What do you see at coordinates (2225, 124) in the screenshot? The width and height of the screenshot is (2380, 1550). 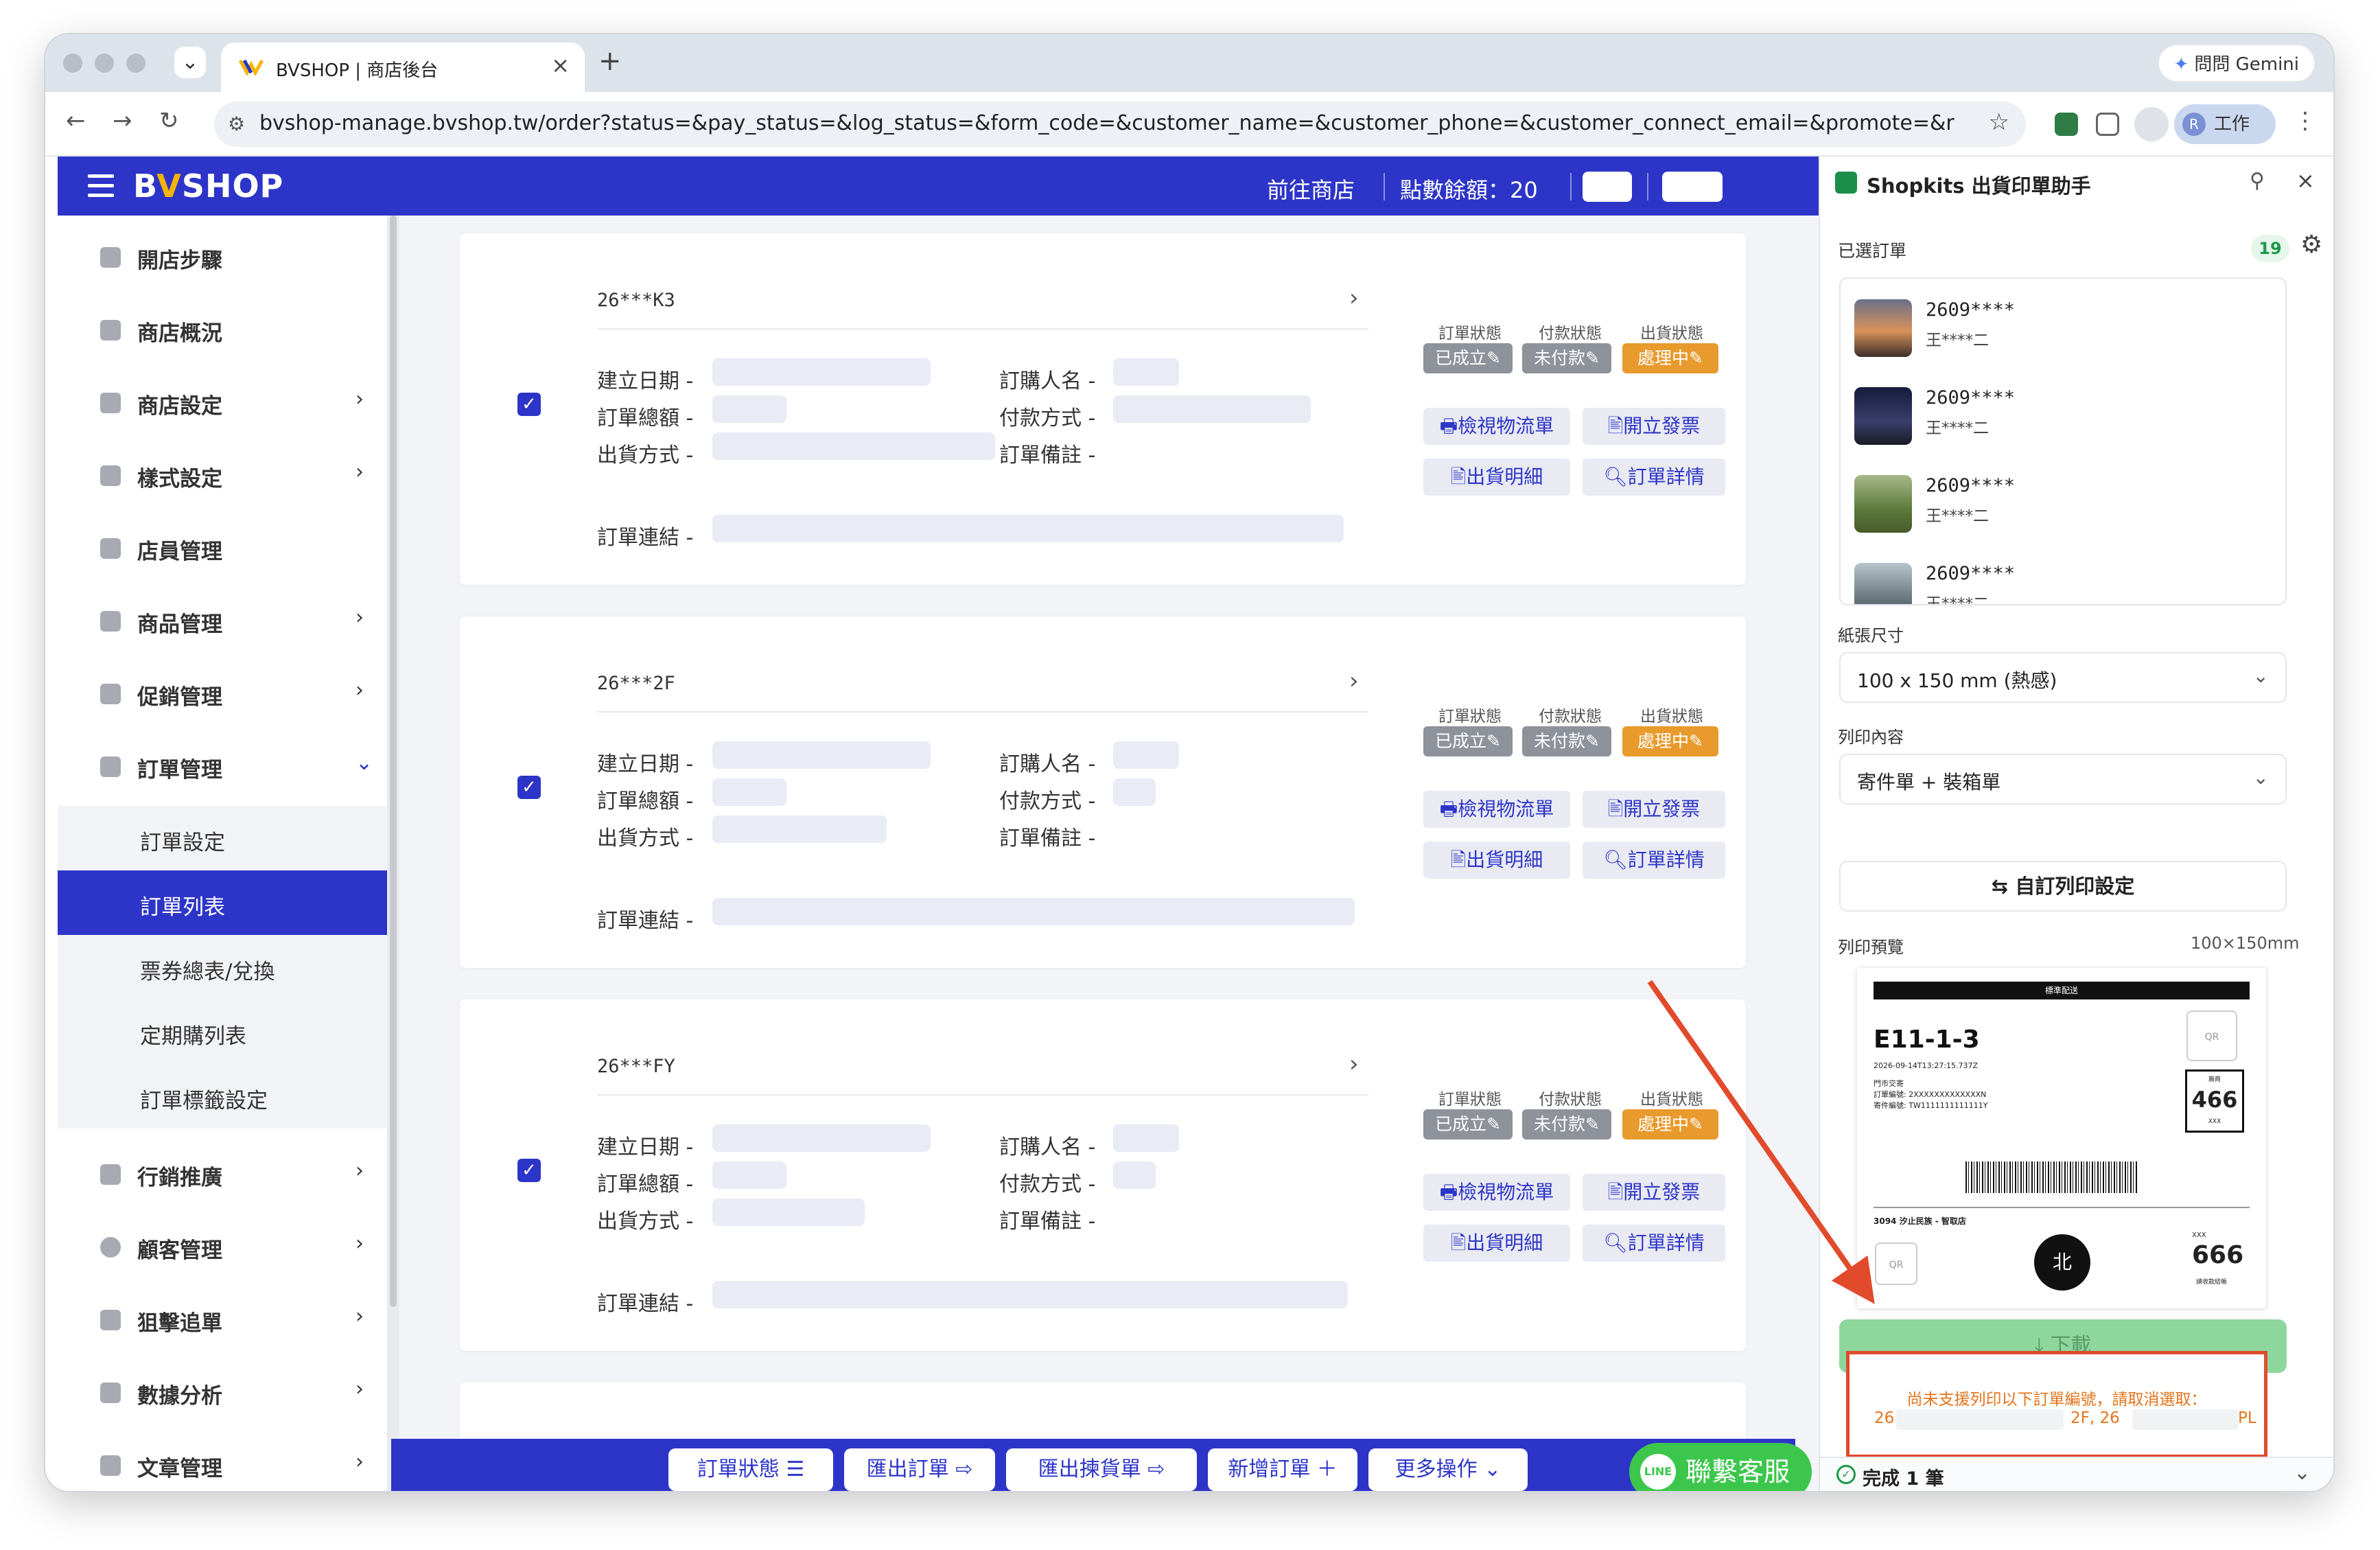 I see `profile-button: R 工作` at bounding box center [2225, 124].